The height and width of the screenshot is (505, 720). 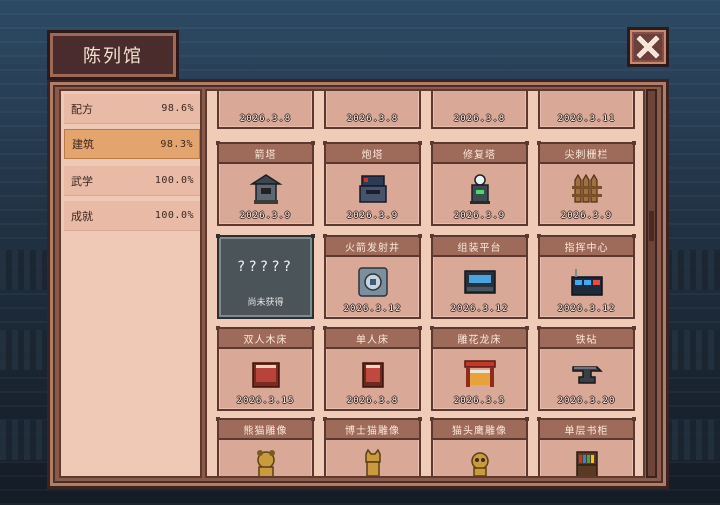 I want to click on collection-card: 箭塔 2026.3.9, so click(x=265, y=183).